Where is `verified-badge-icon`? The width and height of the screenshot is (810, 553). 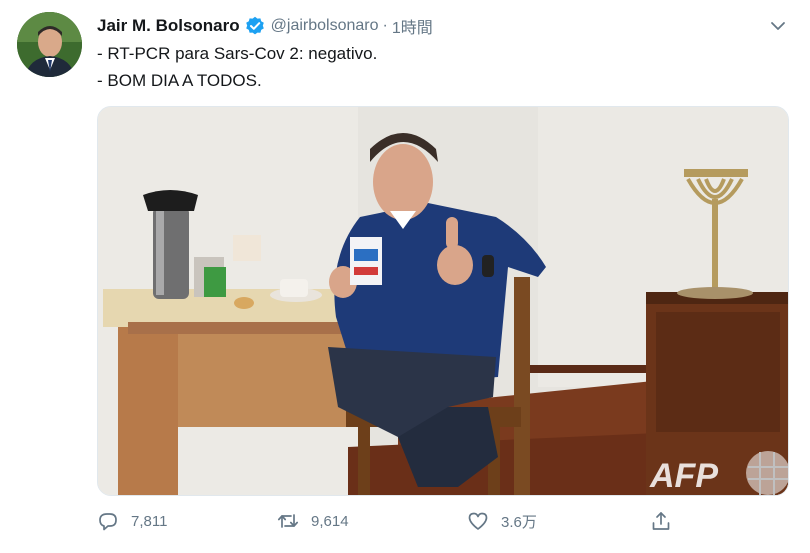 verified-badge-icon is located at coordinates (255, 26).